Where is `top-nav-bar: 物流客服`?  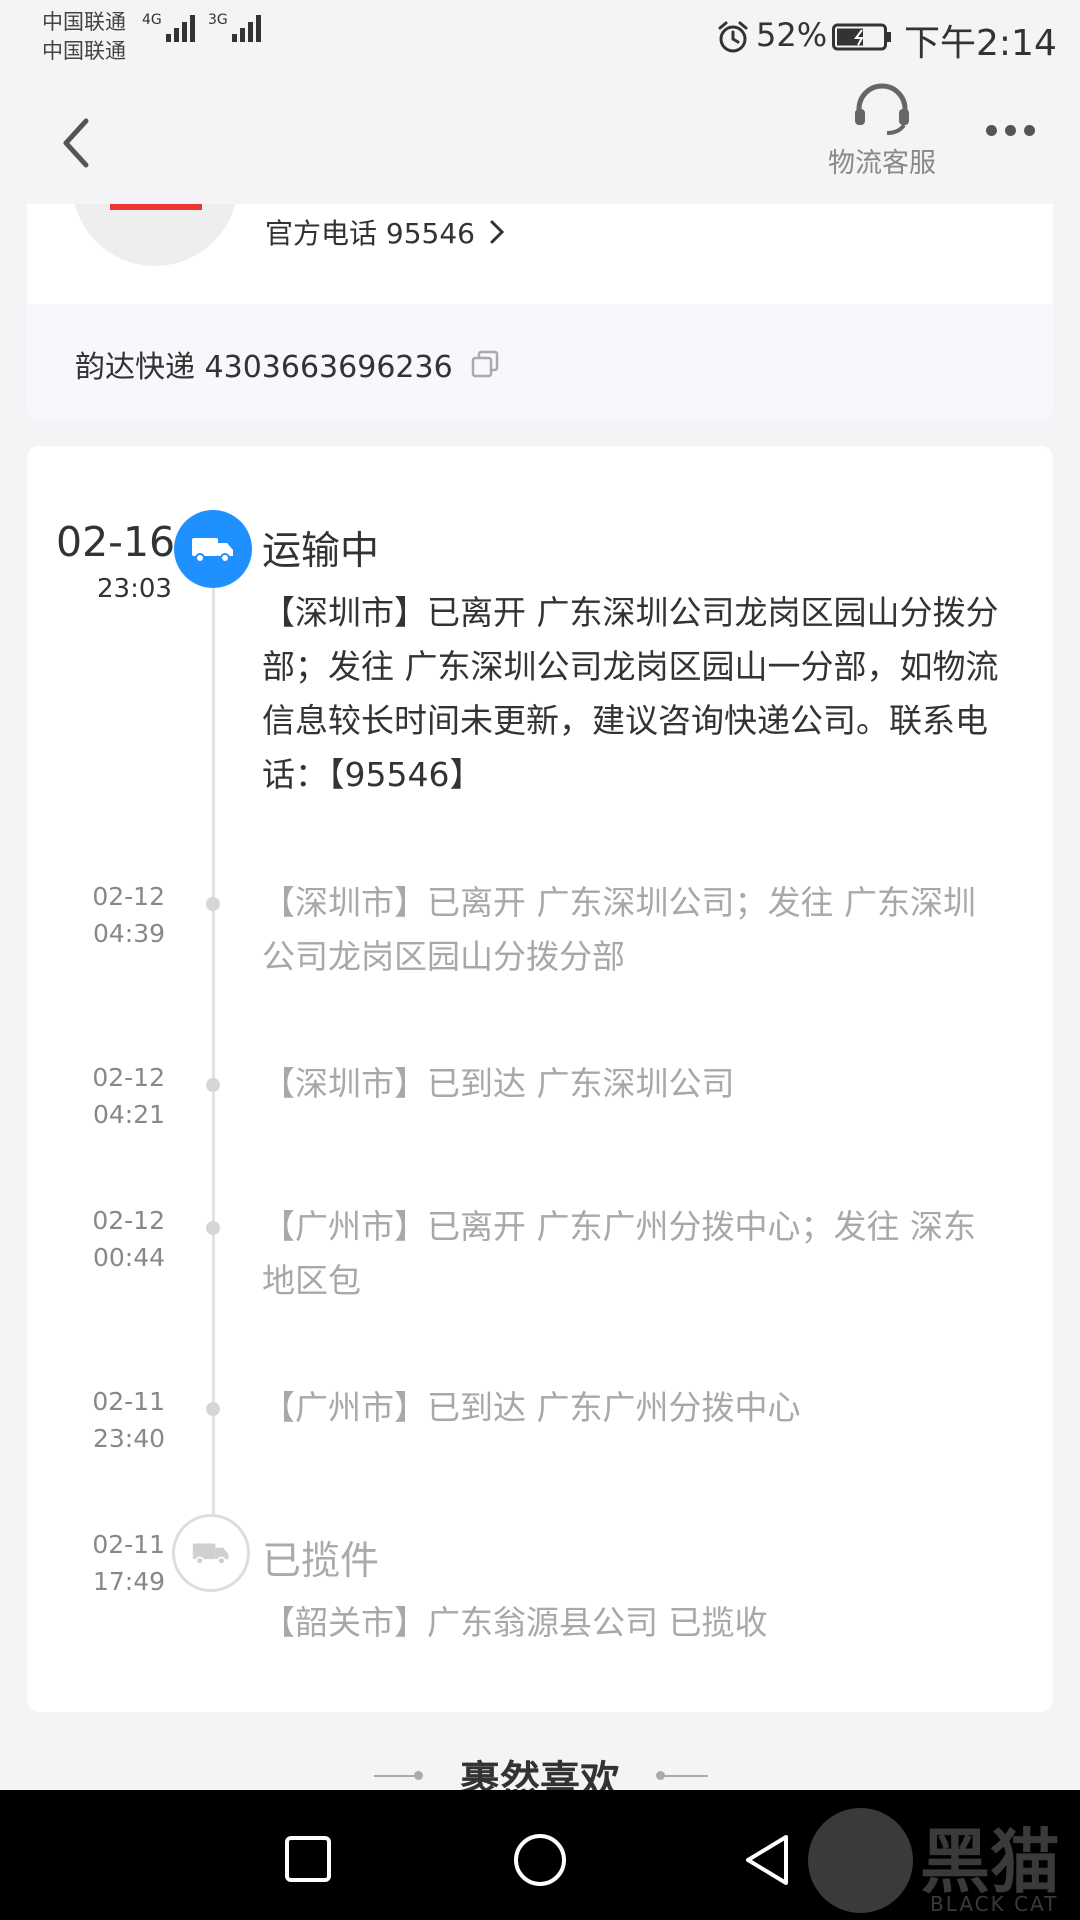 top-nav-bar: 物流客服 is located at coordinates (540, 139).